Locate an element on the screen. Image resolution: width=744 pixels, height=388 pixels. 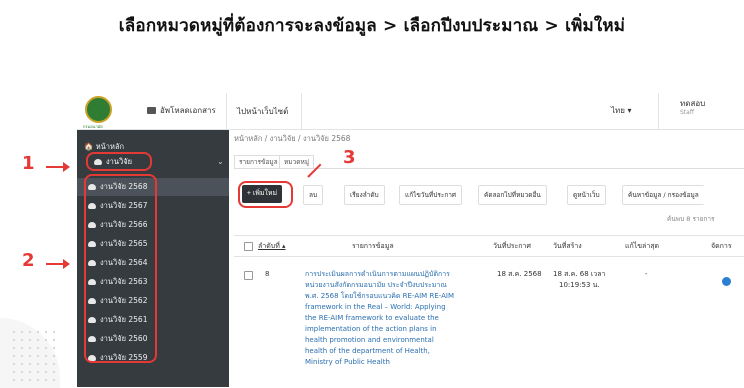
annotation-number-2: 2 is located at coordinates (28, 260).